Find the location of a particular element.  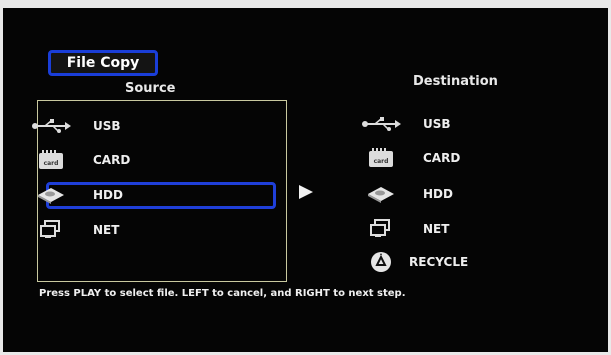

source-heading: Source is located at coordinates (150, 88).